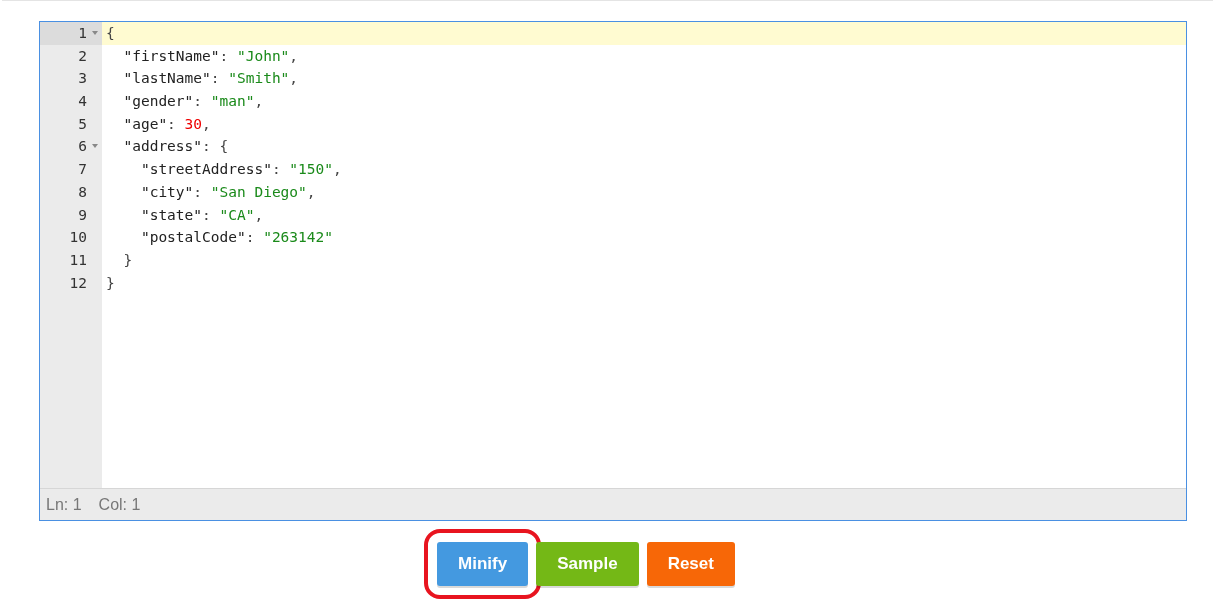 This screenshot has height=605, width=1215. Describe the element at coordinates (166, 124) in the screenshot. I see `code-line: "age": 30,` at that location.